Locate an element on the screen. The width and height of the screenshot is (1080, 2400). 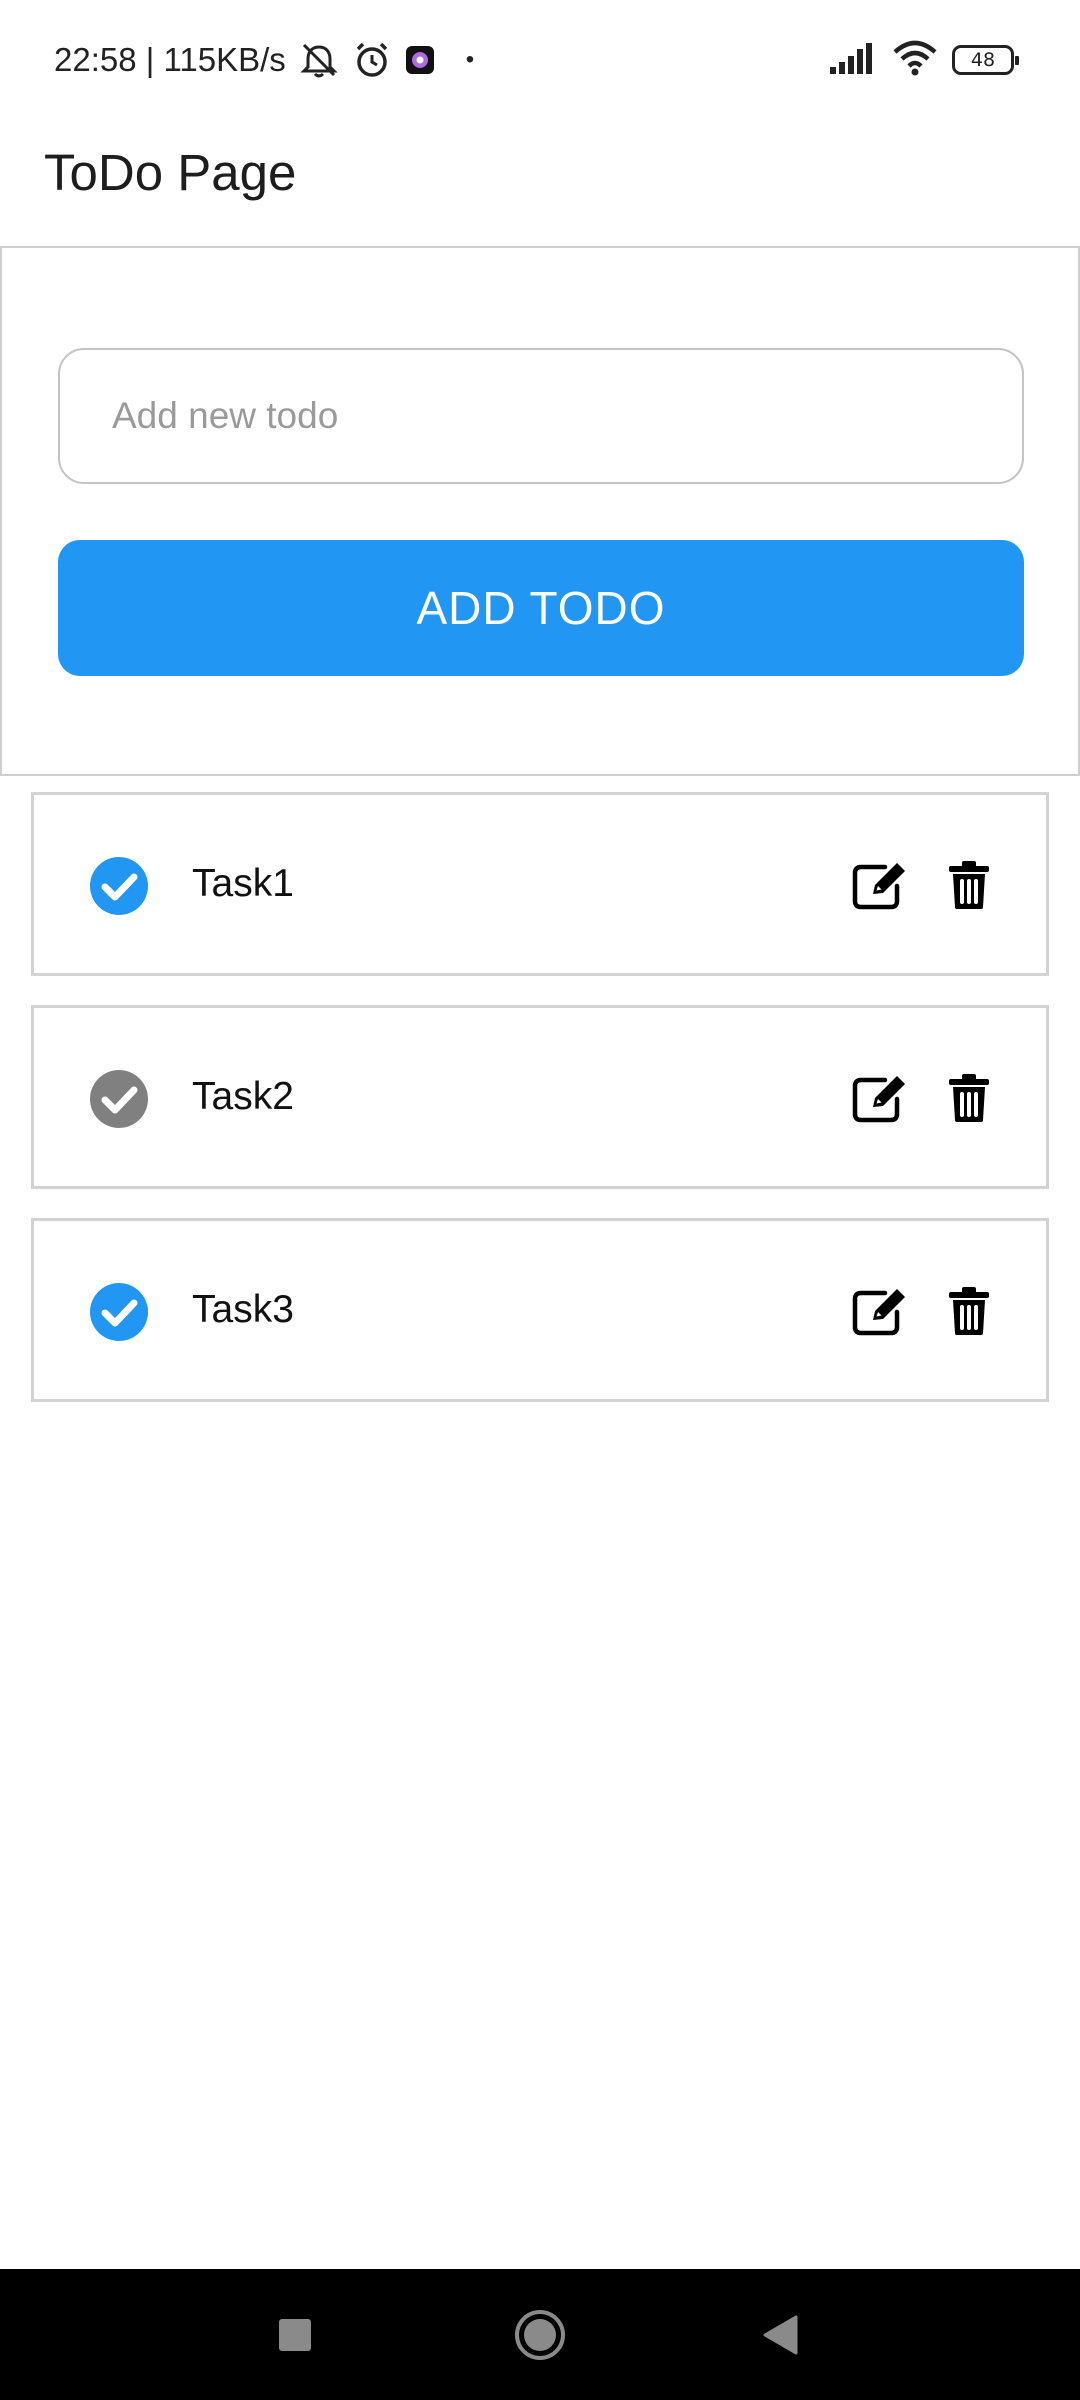
battery-icon: 48 is located at coordinates (985, 60).